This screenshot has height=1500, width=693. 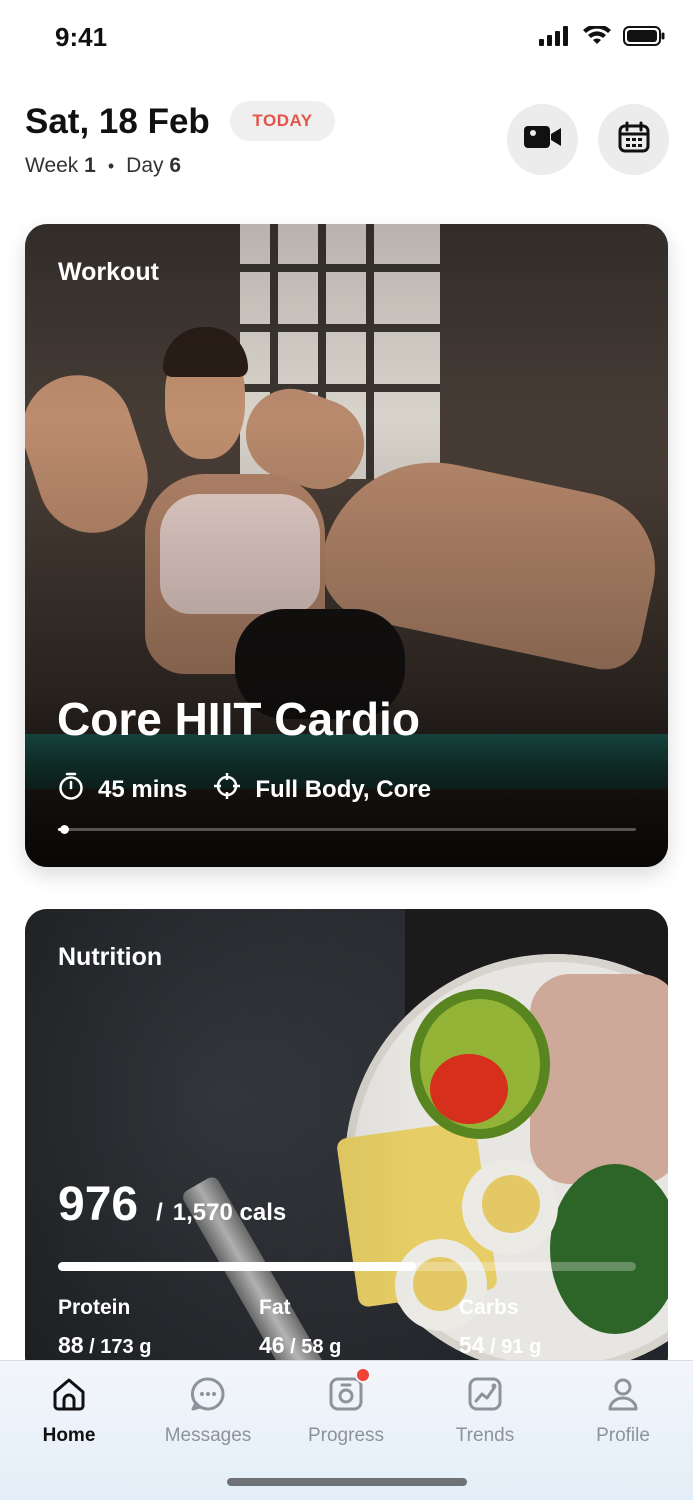 I want to click on tab-label: Trends, so click(x=485, y=1435).